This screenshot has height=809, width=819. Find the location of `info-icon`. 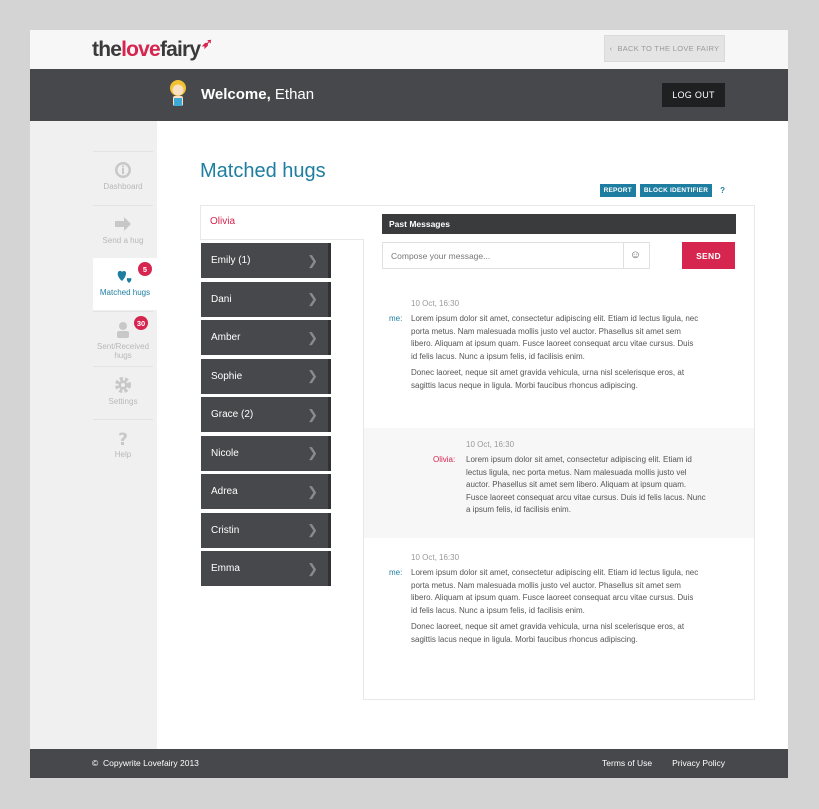

info-icon is located at coordinates (123, 170).